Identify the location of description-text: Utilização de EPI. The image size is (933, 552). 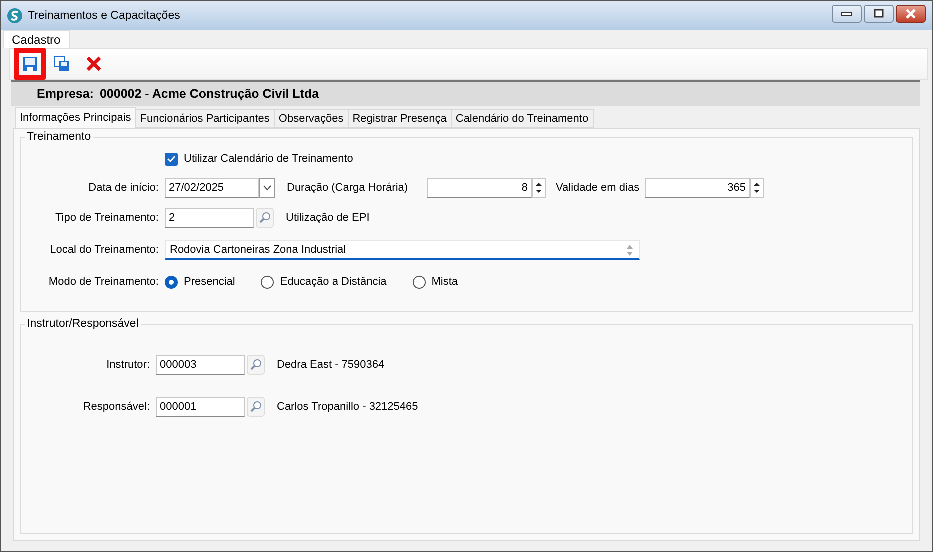
(328, 218).